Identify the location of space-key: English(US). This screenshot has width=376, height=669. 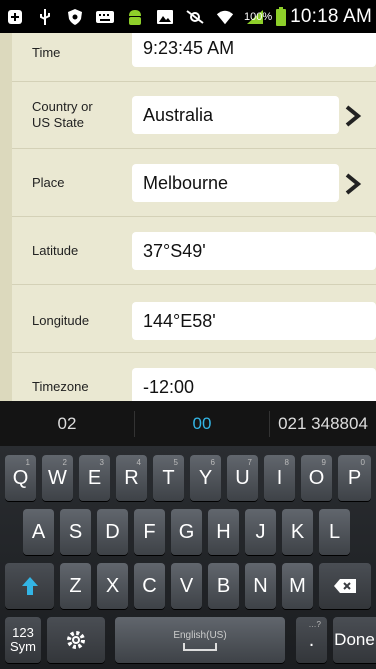
(200, 640).